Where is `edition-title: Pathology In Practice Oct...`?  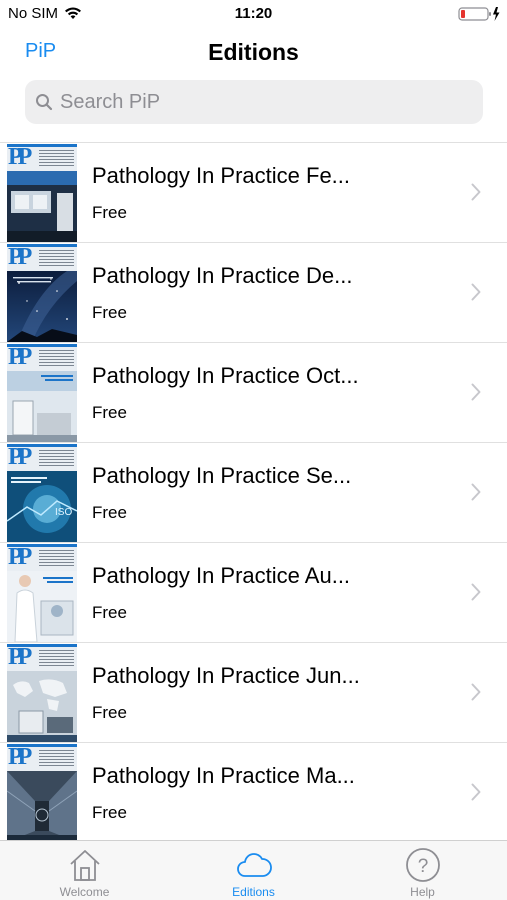
edition-title: Pathology In Practice Oct... is located at coordinates (225, 375).